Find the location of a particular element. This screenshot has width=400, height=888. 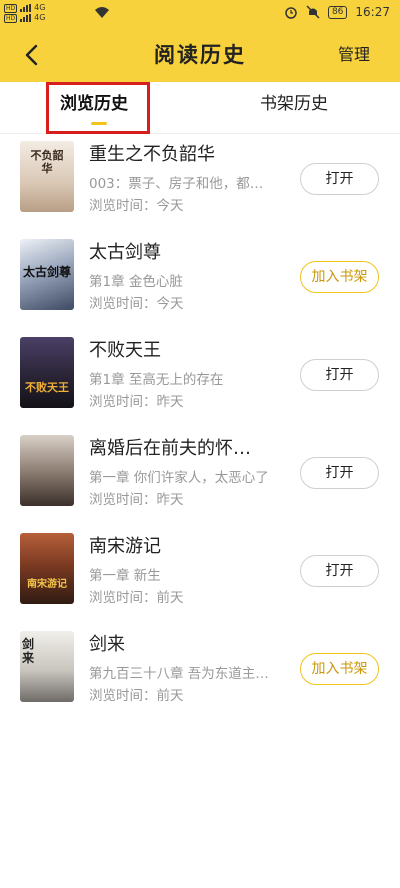

status-left: HD 4G HD 4G is located at coordinates (24, 13).